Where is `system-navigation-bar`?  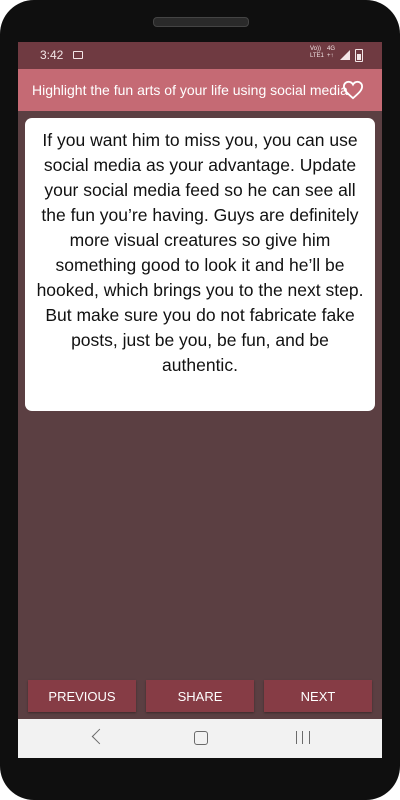 system-navigation-bar is located at coordinates (200, 738).